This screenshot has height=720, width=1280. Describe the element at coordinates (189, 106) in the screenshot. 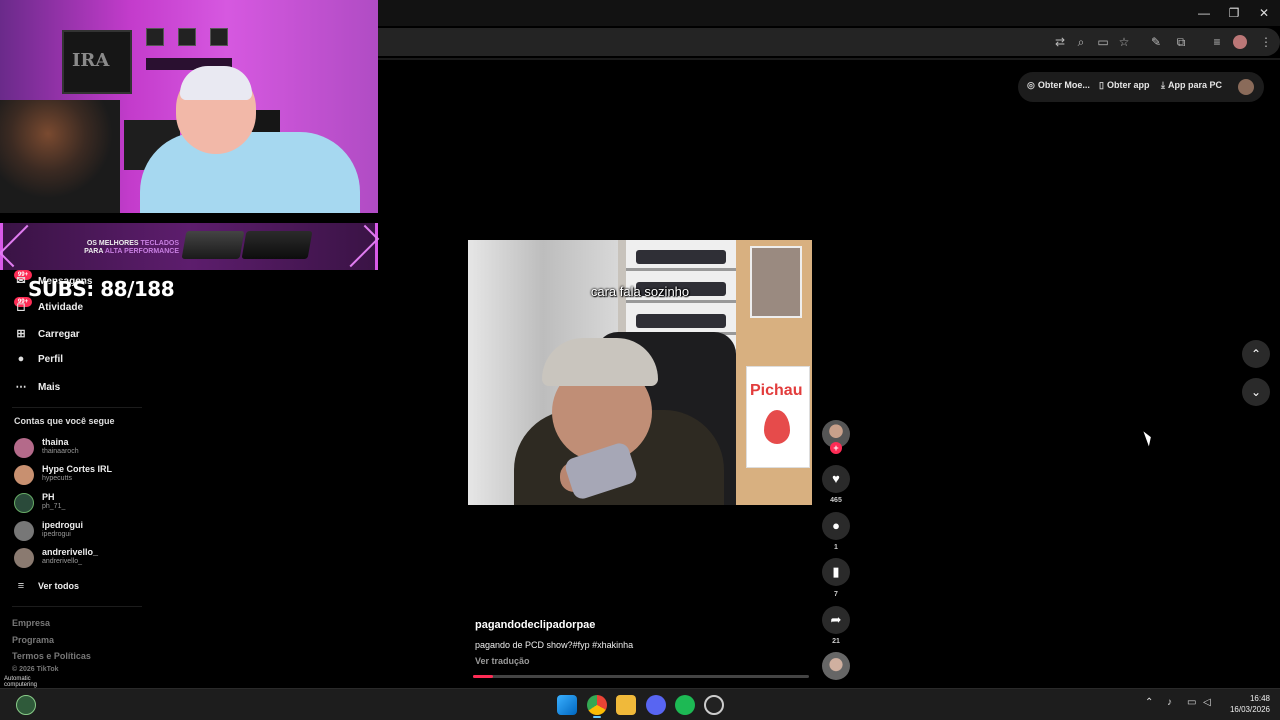

I see `webcam-overlay: IRA` at that location.